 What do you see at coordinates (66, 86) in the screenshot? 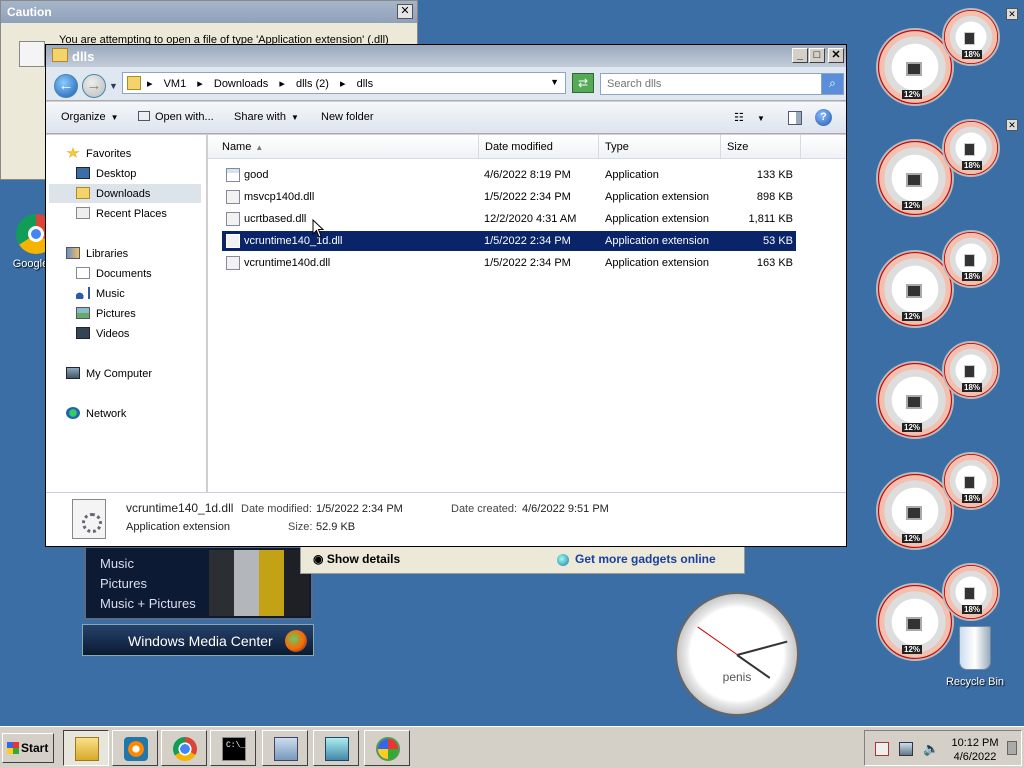
I see `back-button: ←` at bounding box center [66, 86].